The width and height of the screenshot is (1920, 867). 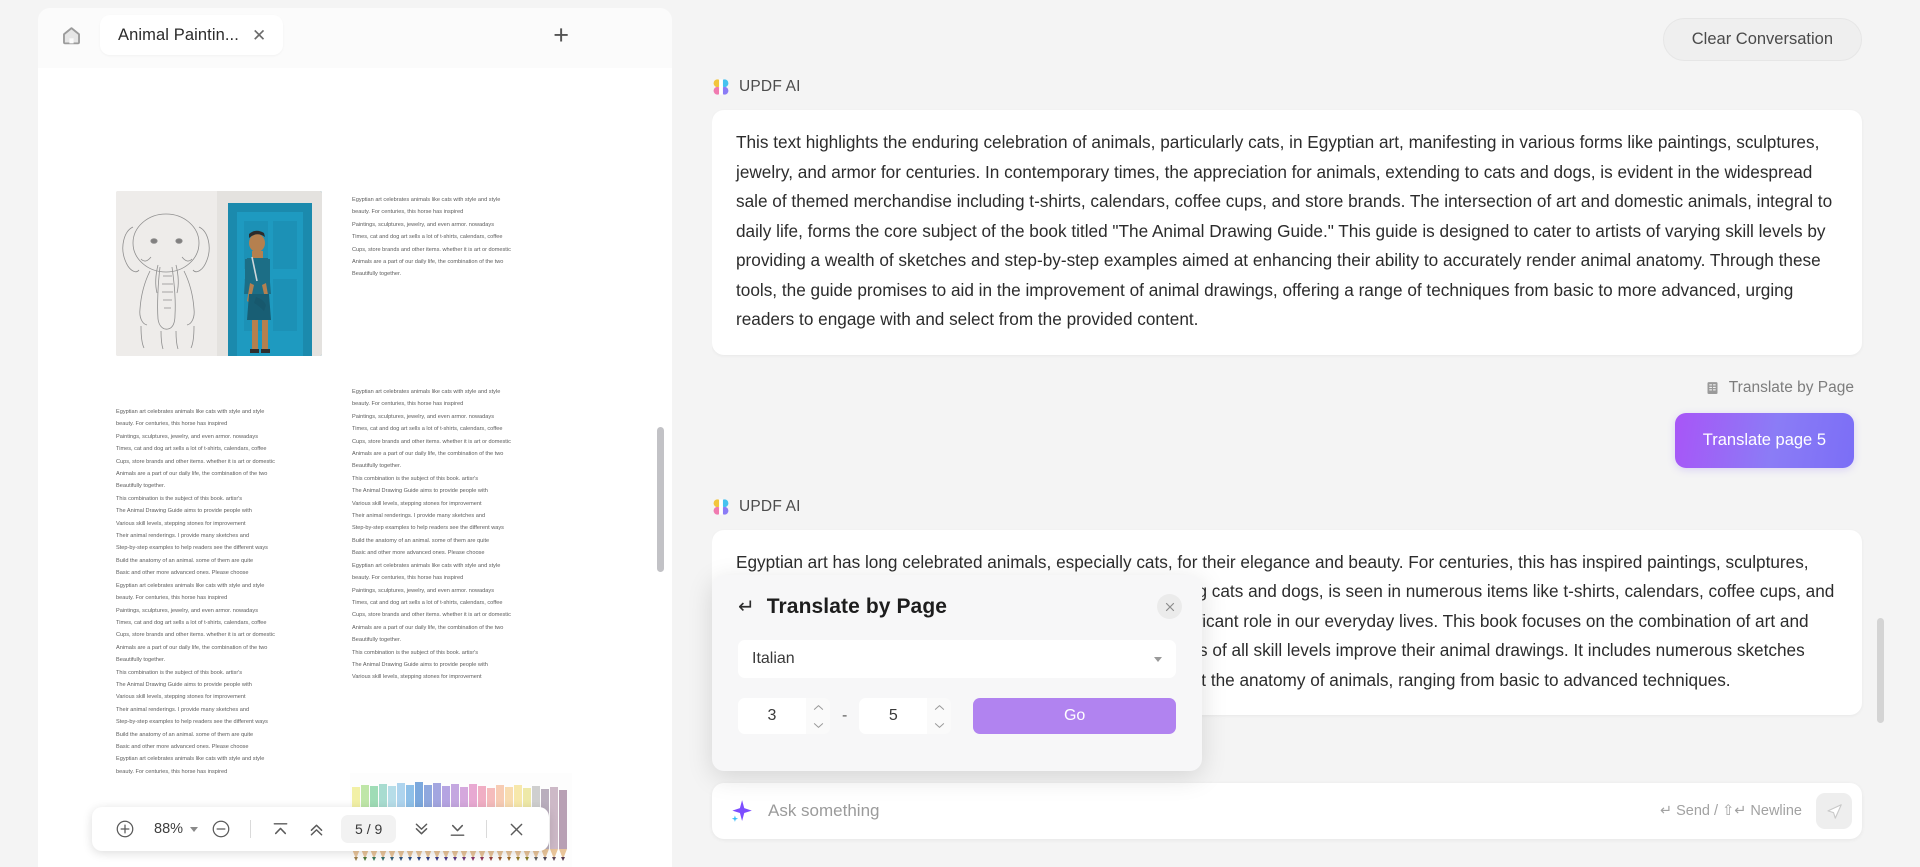 I want to click on pdf-toolbar: 88% 5 / 9, so click(x=321, y=829).